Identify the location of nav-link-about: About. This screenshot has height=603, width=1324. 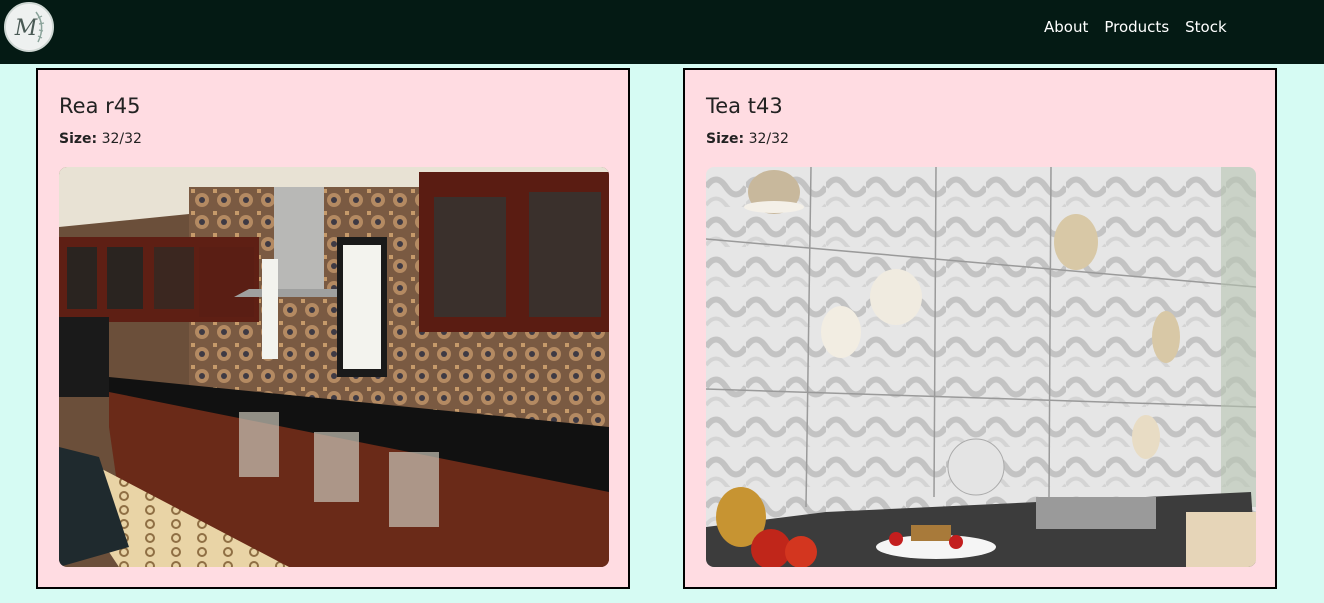
(1066, 27).